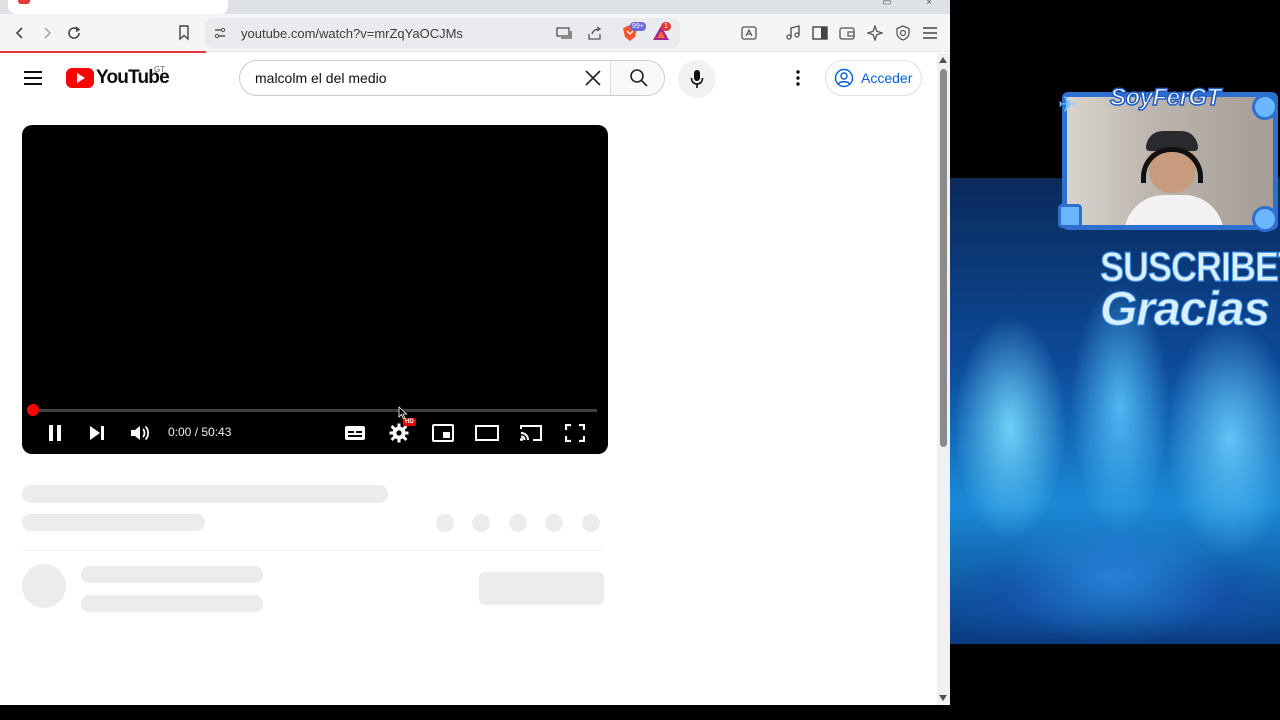 The height and width of the screenshot is (720, 1280). I want to click on next-track-icon, so click(97, 433).